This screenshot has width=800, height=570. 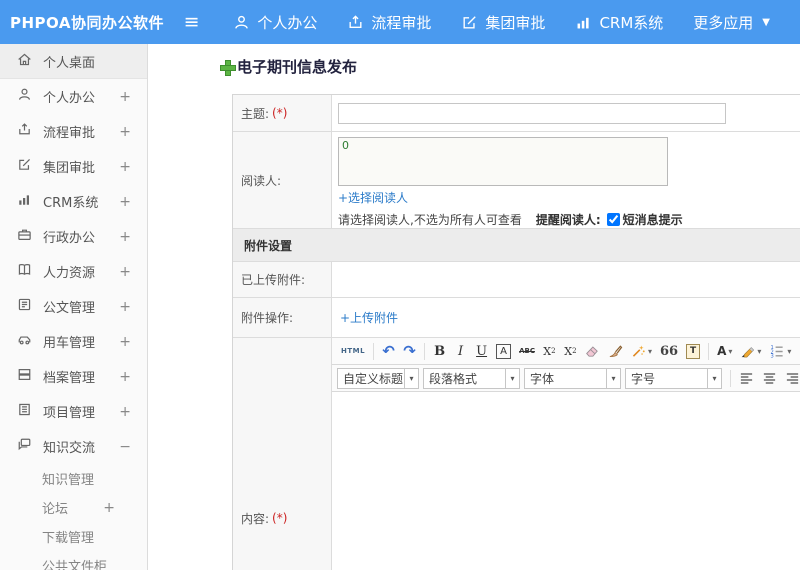 I want to click on subject-input, so click(x=532, y=113).